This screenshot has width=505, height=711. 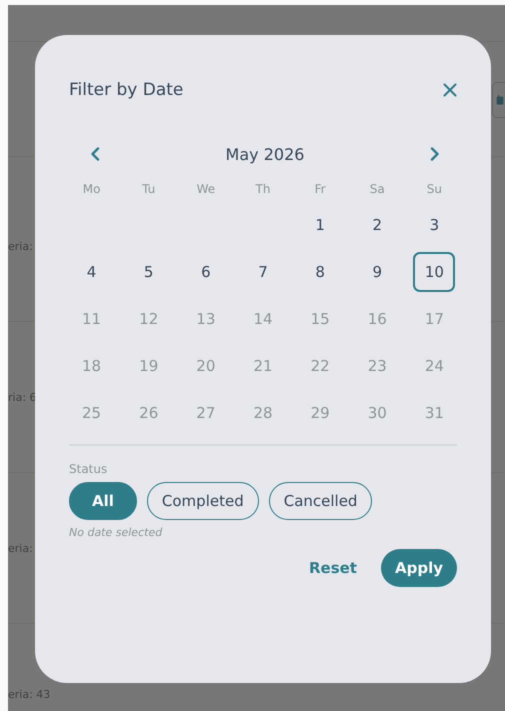 I want to click on previous-month-icon, so click(x=95, y=154).